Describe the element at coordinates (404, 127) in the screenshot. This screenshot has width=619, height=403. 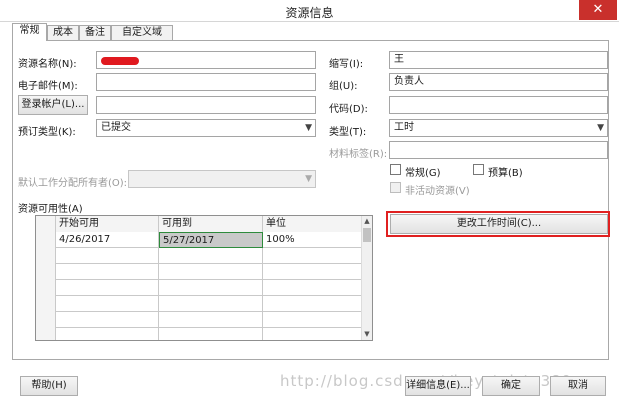
I see `type-value: 工时` at that location.